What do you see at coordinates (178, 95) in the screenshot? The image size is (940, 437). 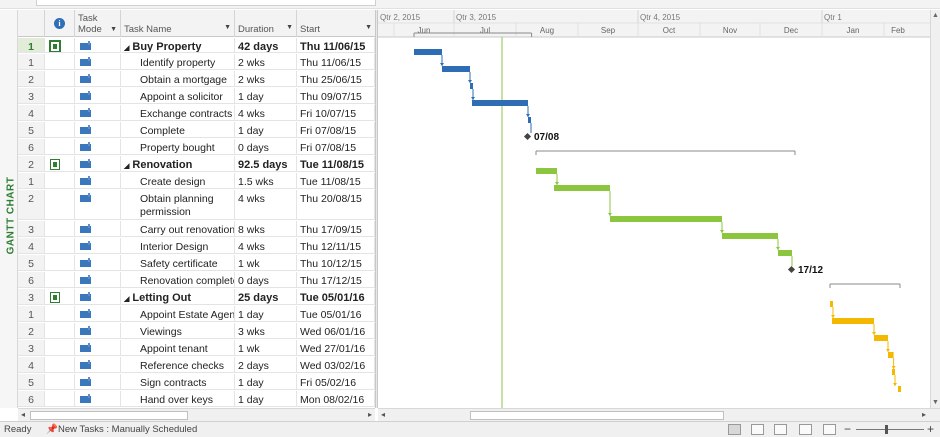 I see `task-name-cell: Appoint a solicitor` at bounding box center [178, 95].